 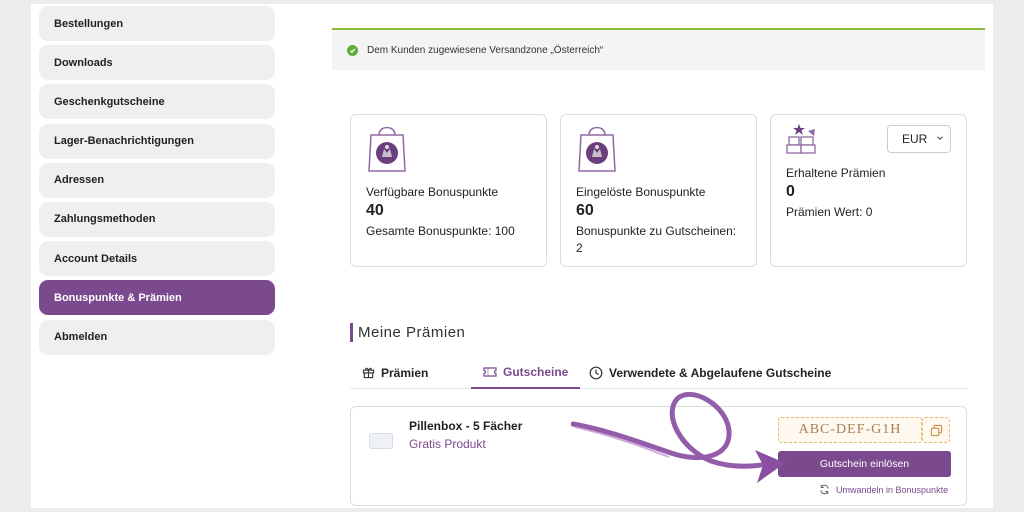 I want to click on copy-code-button, so click(x=936, y=430).